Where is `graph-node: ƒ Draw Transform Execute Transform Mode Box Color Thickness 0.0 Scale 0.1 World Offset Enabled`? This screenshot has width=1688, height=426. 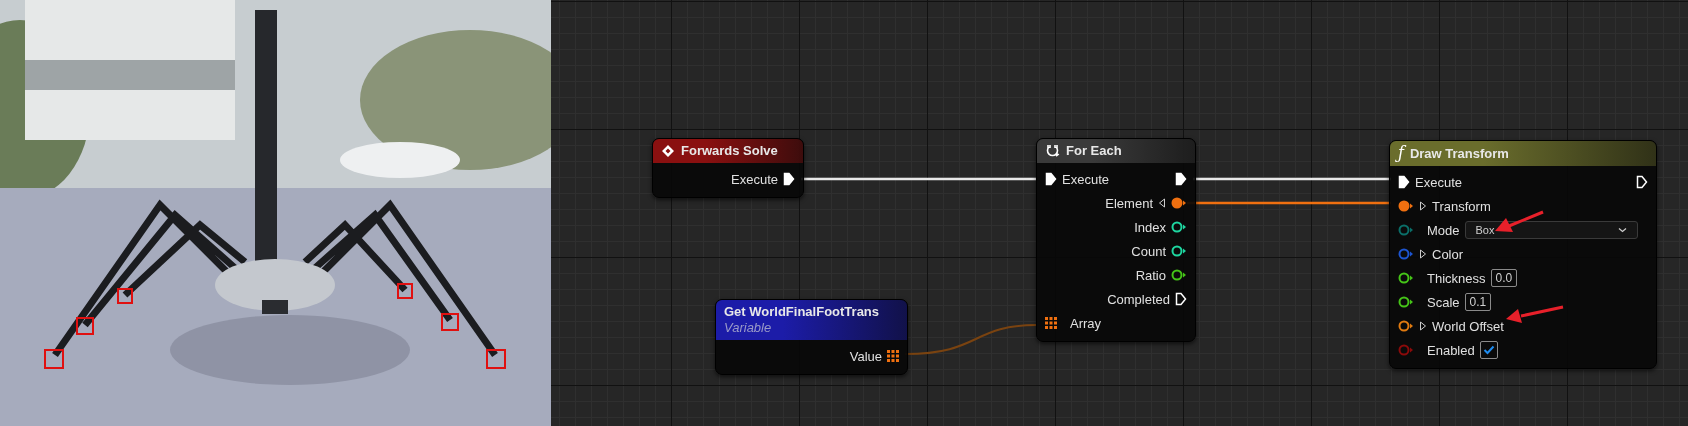 graph-node: ƒ Draw Transform Execute Transform Mode Box Color Thickness 0.0 Scale 0.1 World Offset Enabled is located at coordinates (1523, 254).